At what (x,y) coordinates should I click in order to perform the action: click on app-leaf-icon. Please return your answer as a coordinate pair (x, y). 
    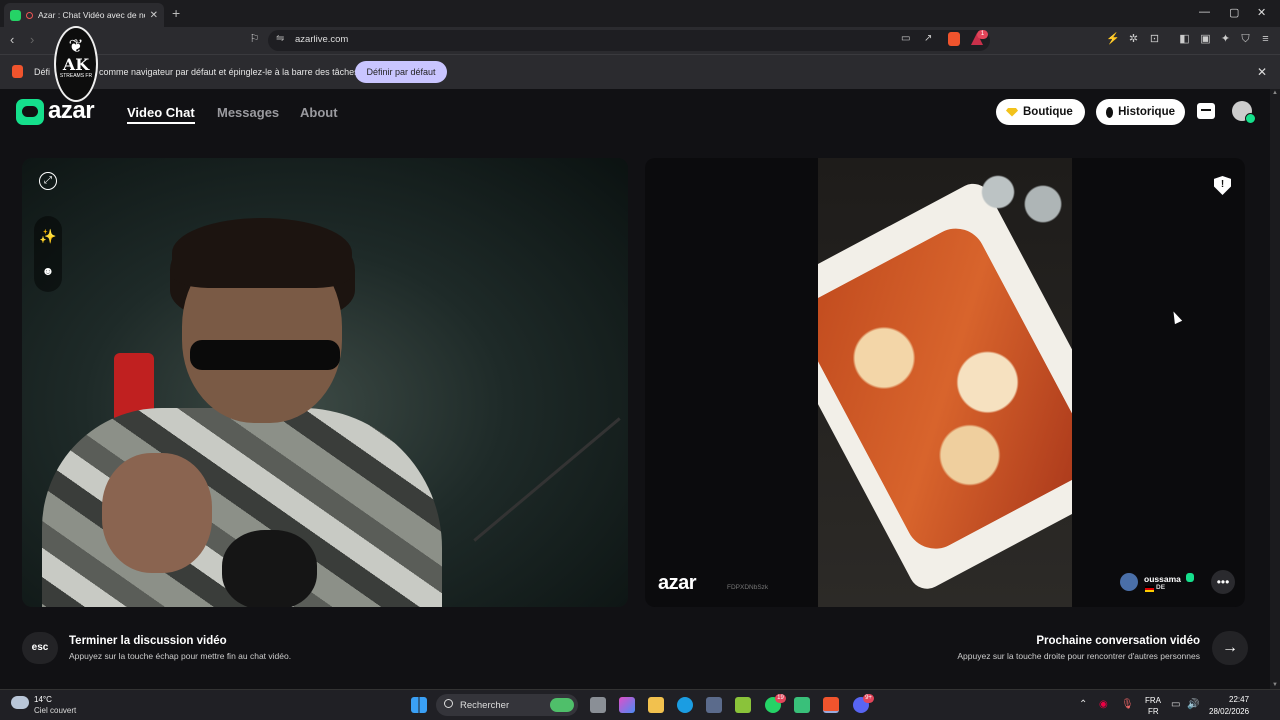
    Looking at the image, I should click on (743, 705).